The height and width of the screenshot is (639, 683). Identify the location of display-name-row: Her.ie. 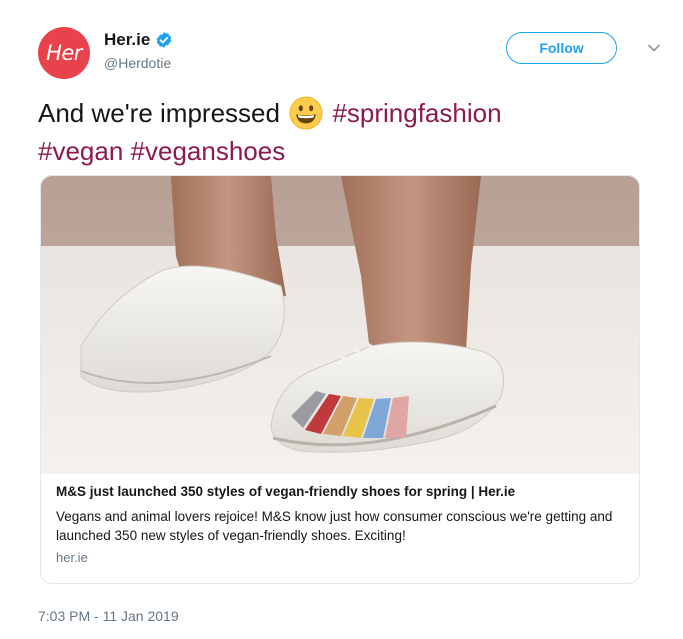
(138, 40).